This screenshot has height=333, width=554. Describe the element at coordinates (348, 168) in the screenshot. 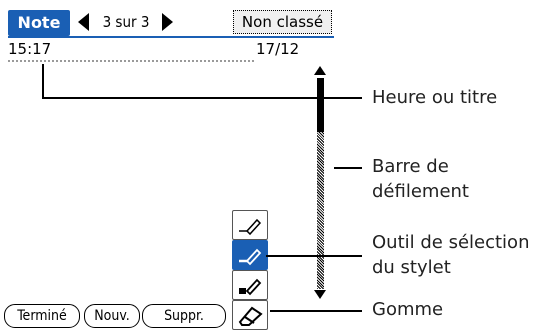

I see `callout-line-scrollbar` at that location.